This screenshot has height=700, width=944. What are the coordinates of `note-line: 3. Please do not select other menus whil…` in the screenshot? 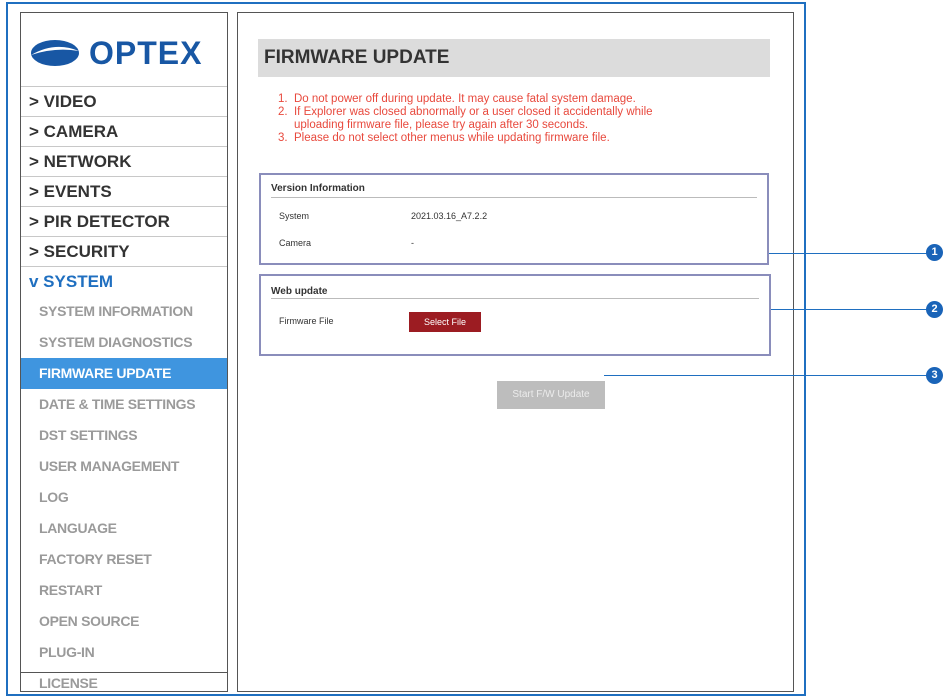 It's located at (444, 138).